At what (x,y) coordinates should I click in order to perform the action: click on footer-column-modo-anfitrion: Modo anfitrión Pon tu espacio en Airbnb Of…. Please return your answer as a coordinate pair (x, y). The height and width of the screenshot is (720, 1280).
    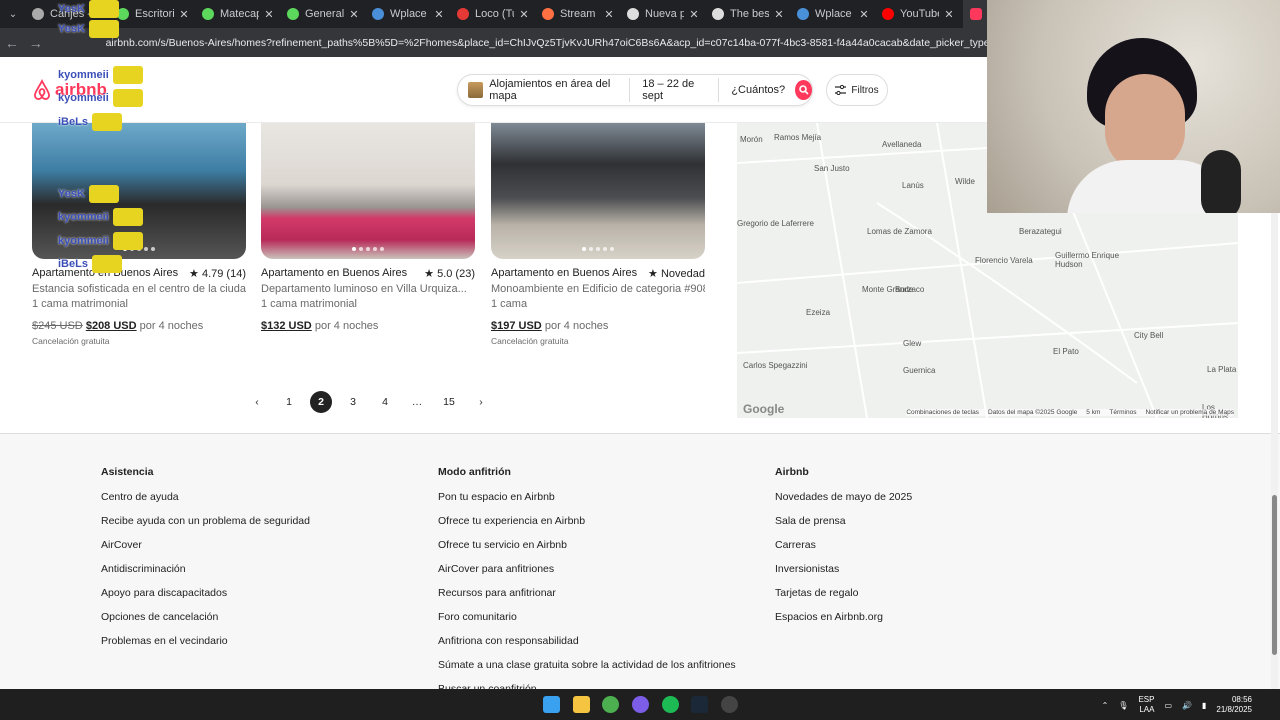
    Looking at the image, I should click on (587, 584).